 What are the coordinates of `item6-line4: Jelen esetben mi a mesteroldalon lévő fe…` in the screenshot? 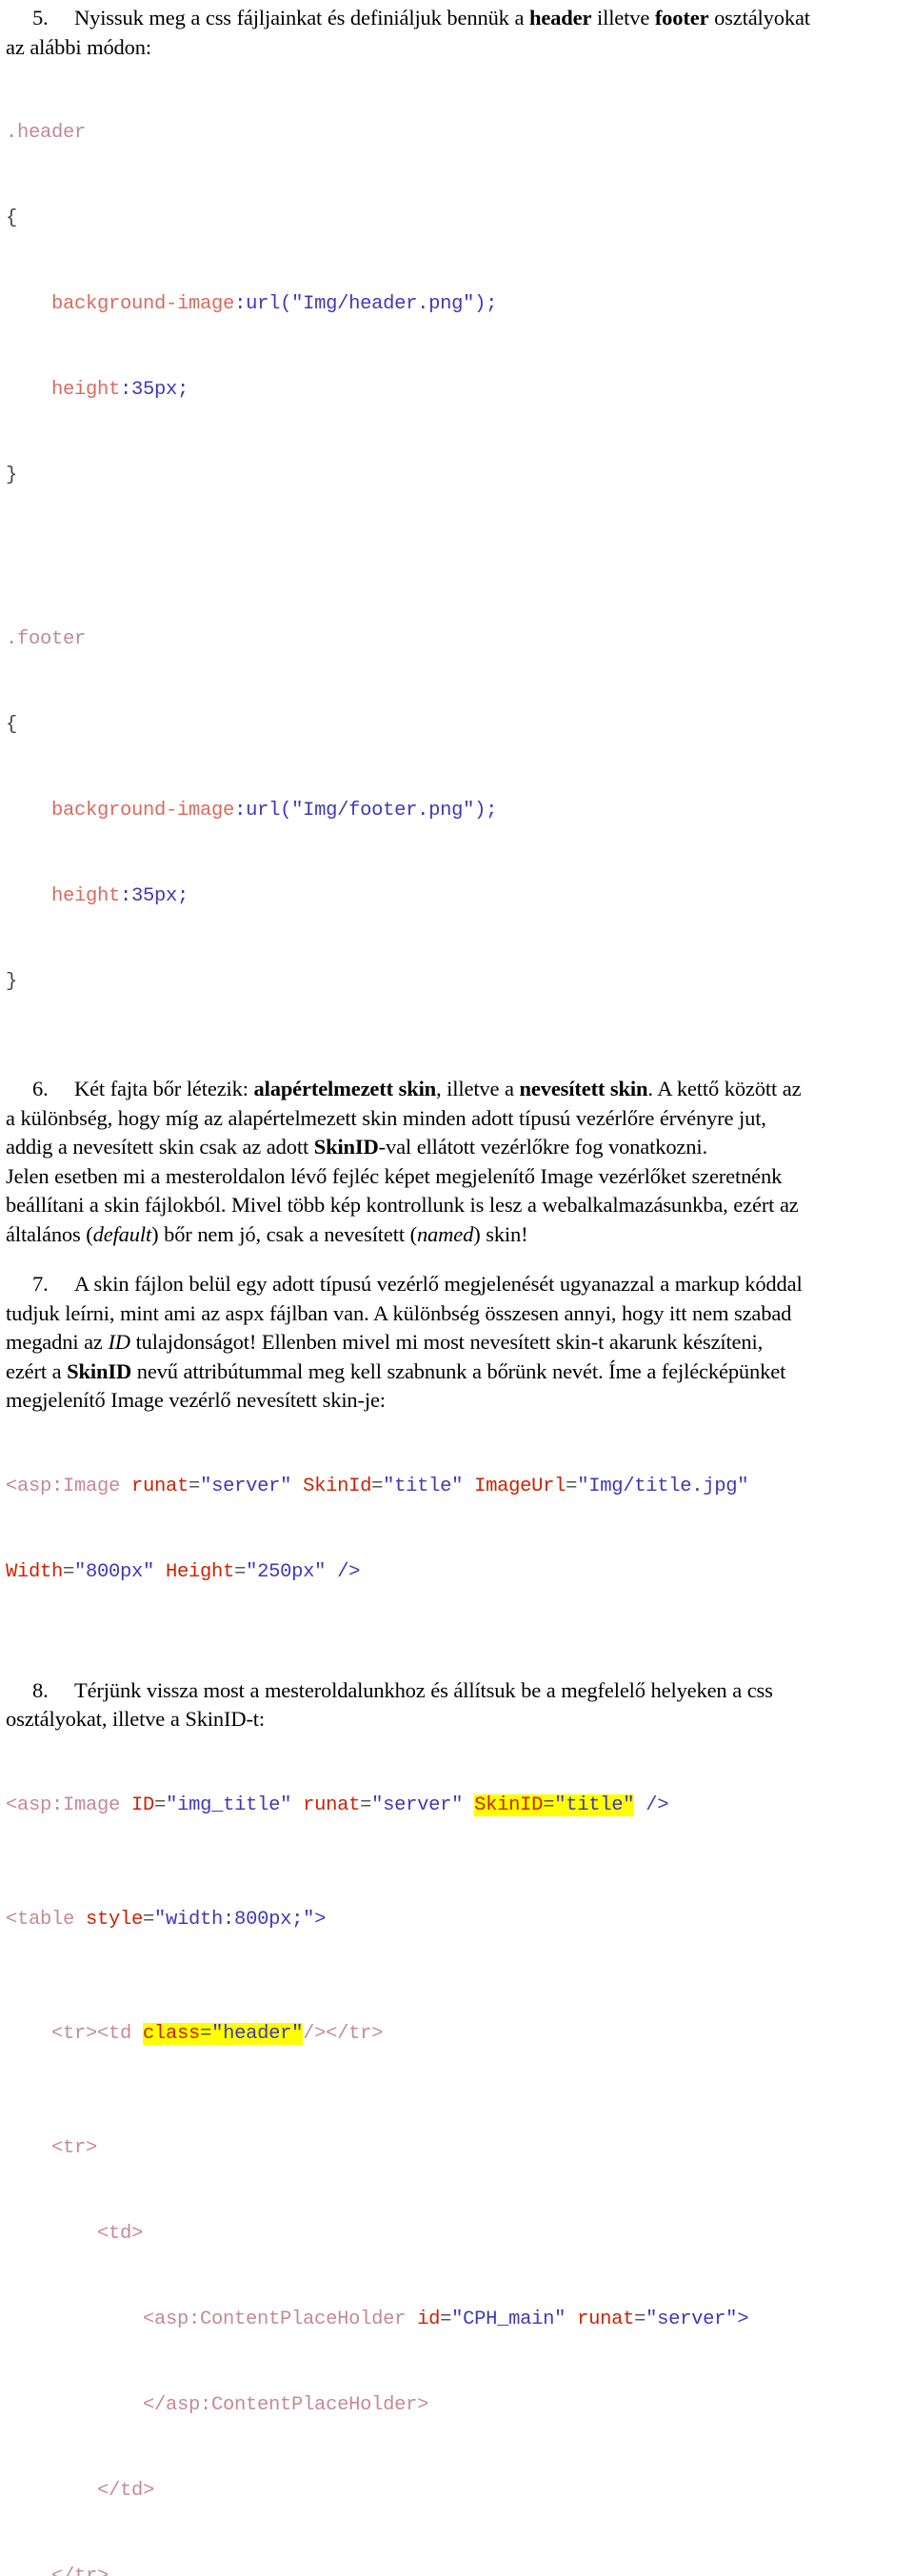 It's located at (457, 1177).